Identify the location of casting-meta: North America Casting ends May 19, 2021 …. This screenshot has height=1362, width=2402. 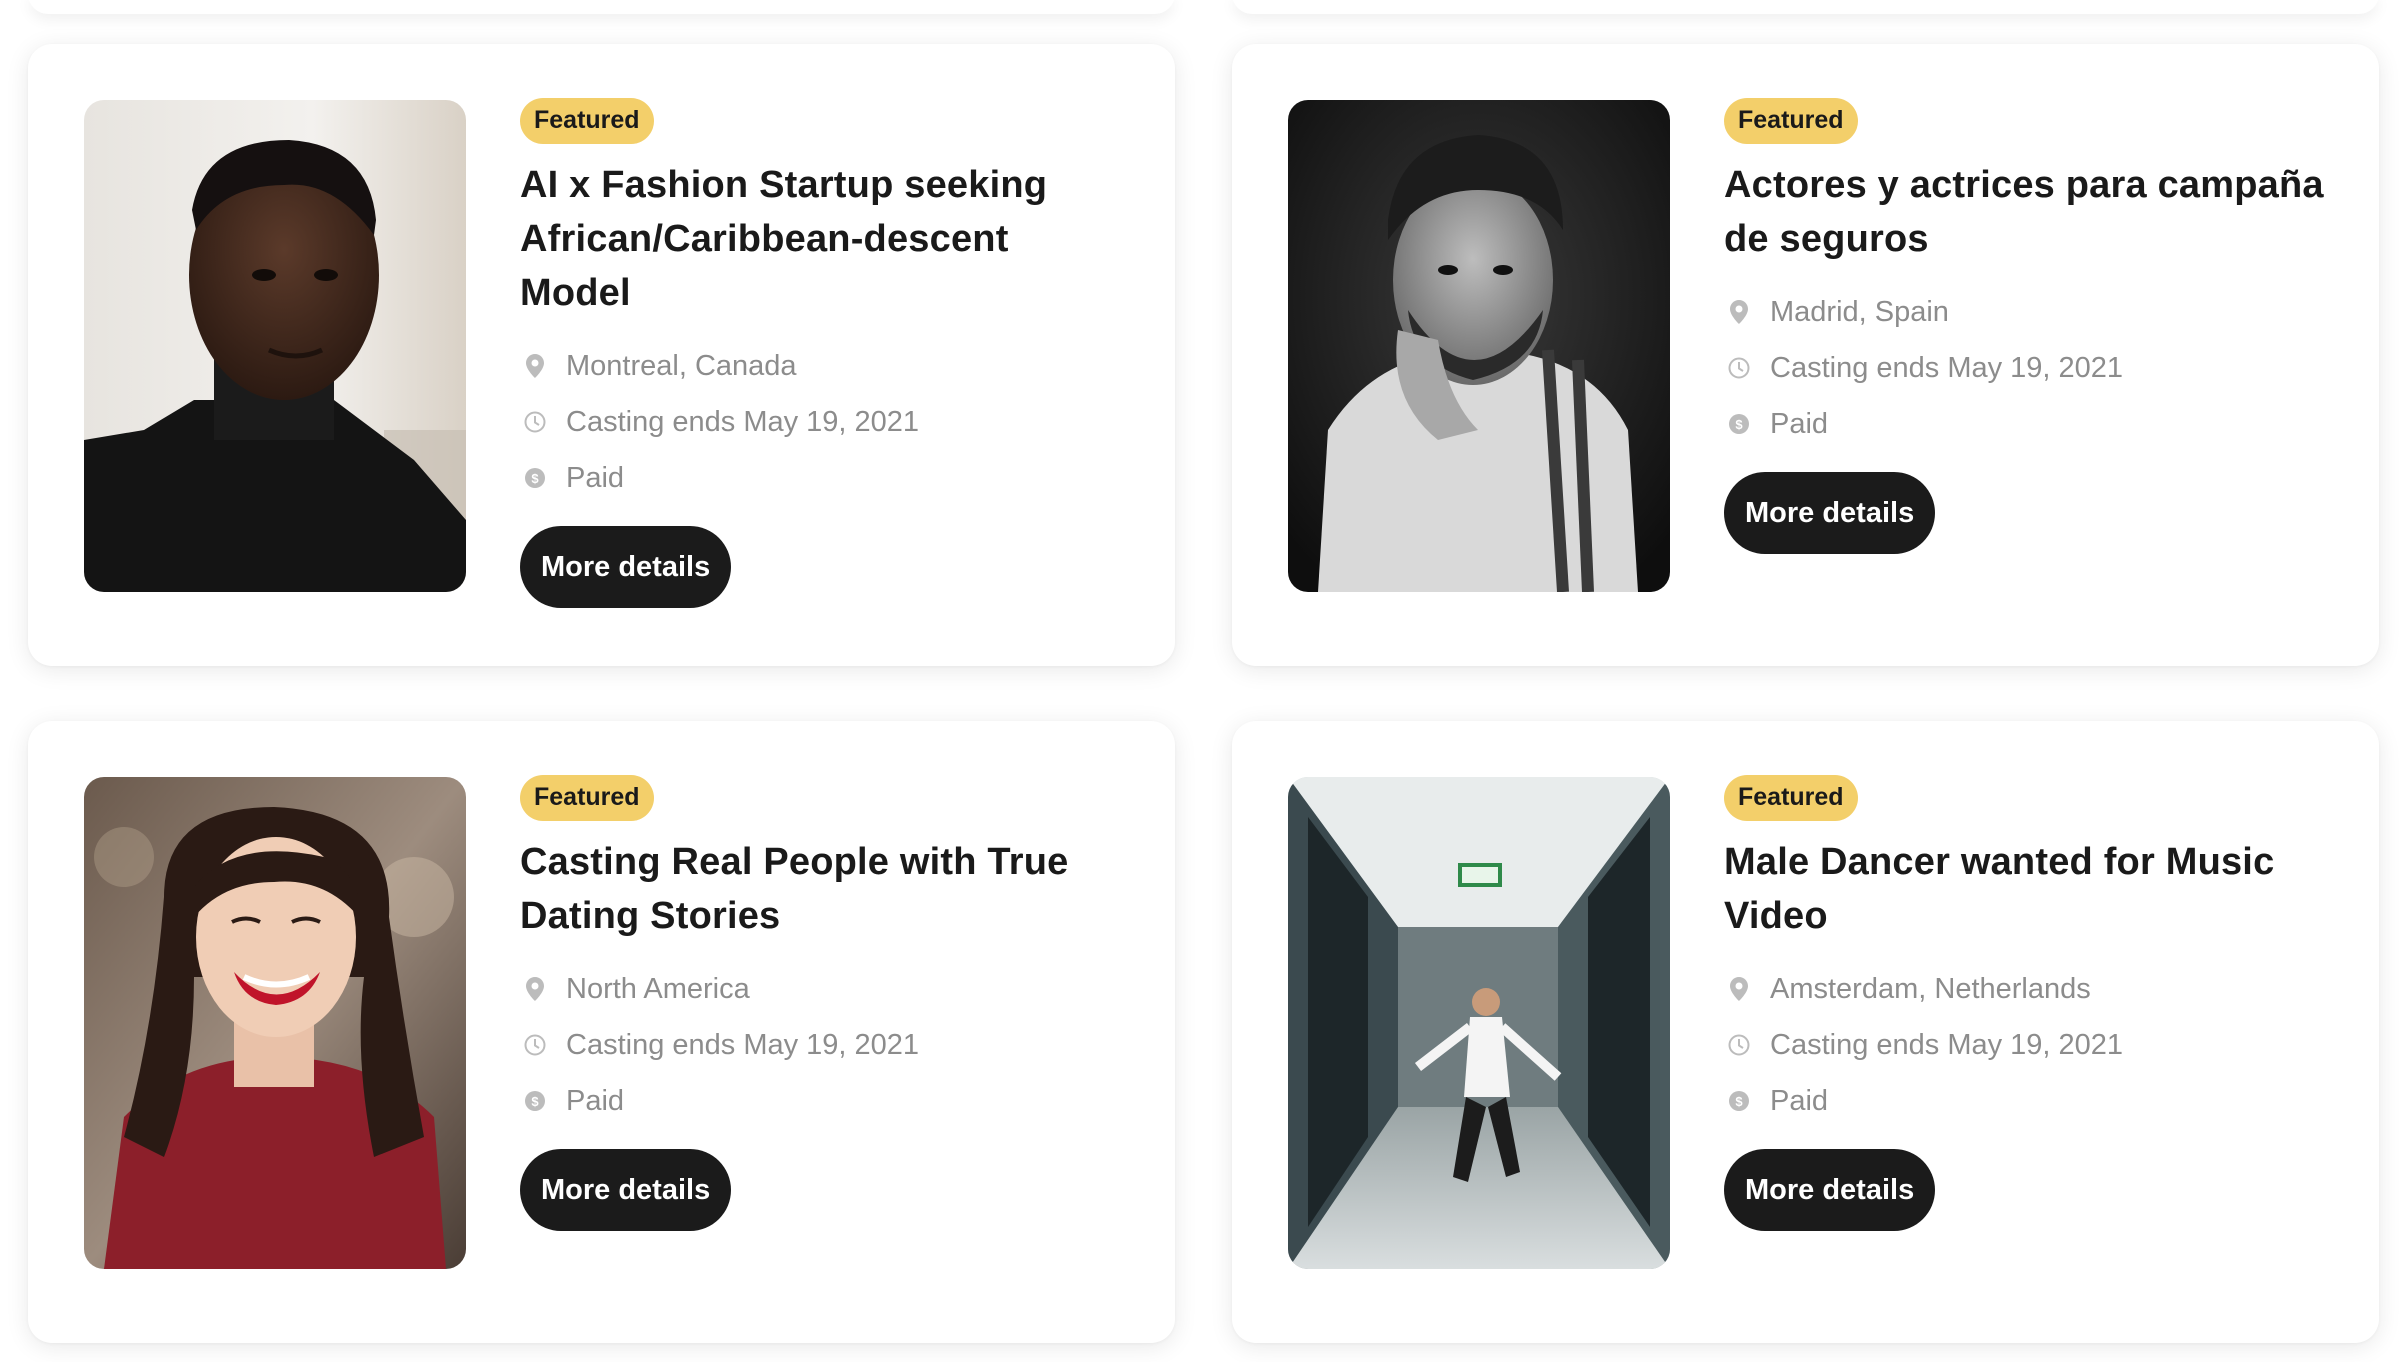
(820, 1045).